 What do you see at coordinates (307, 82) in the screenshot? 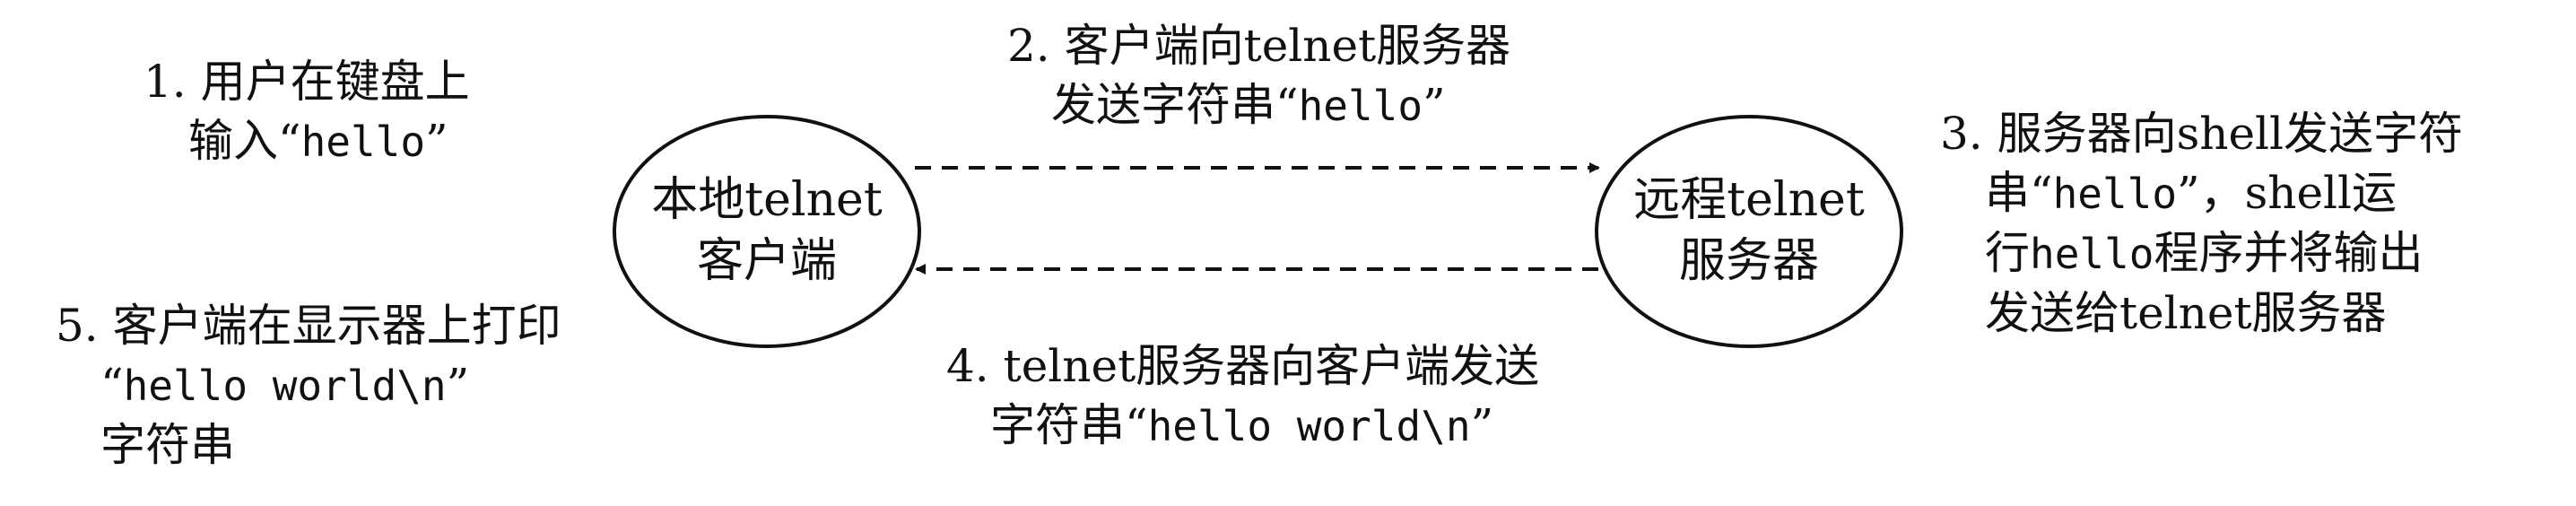
I see `step1-line1: 1. 用户在键盘上` at bounding box center [307, 82].